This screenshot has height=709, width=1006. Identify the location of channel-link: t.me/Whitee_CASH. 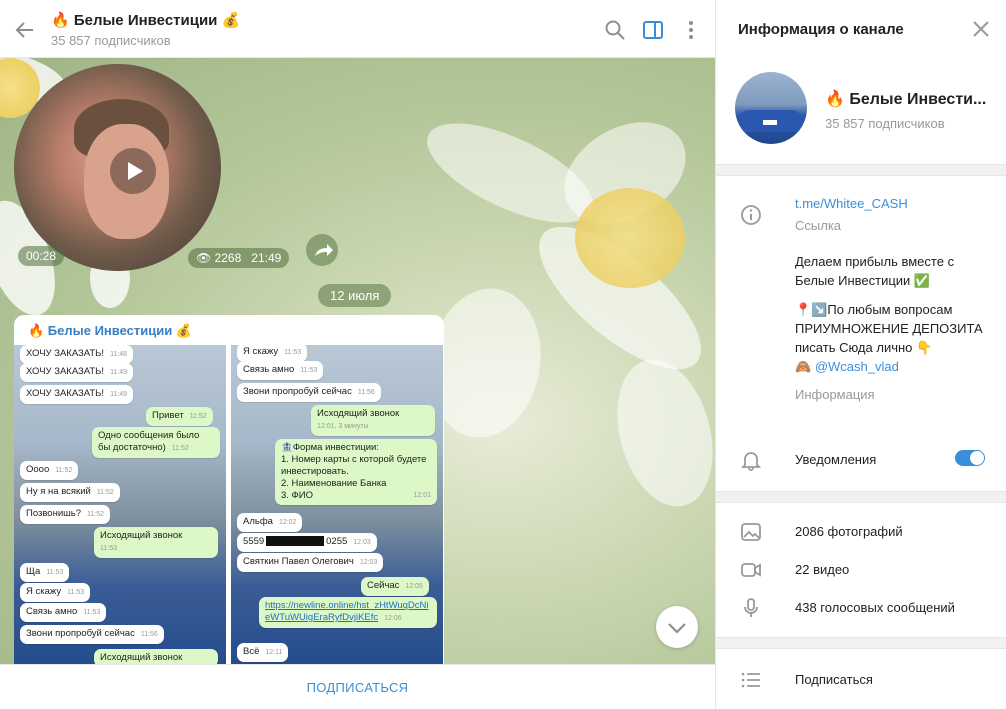
(851, 203).